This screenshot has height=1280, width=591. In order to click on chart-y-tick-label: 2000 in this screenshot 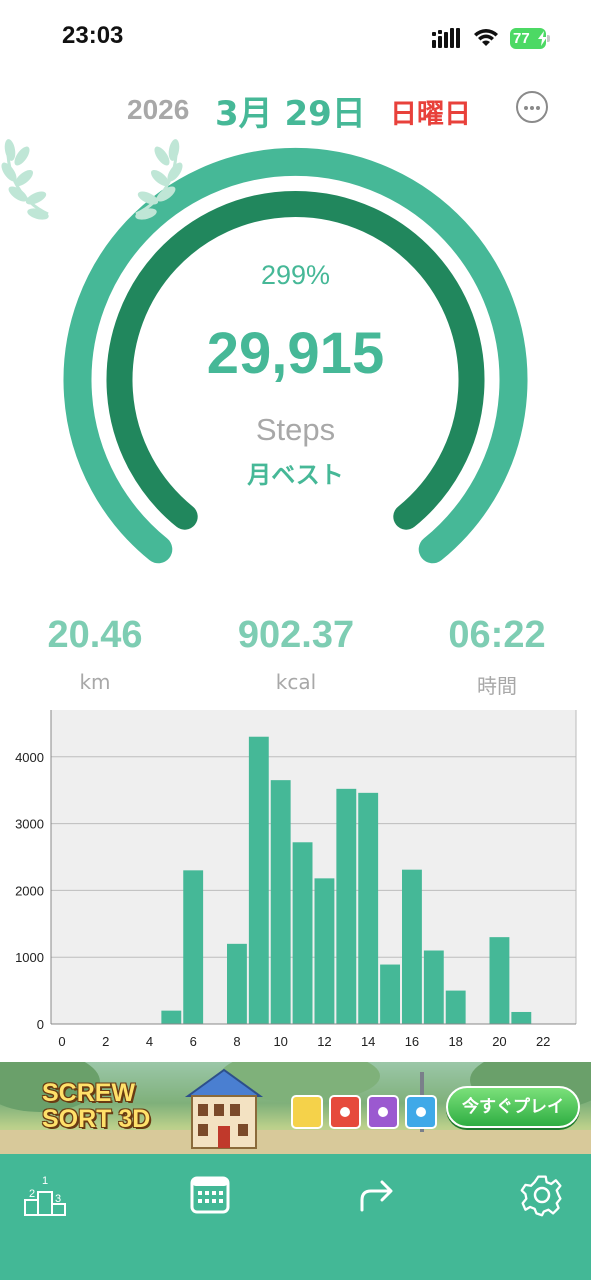, I will do `click(29, 890)`.